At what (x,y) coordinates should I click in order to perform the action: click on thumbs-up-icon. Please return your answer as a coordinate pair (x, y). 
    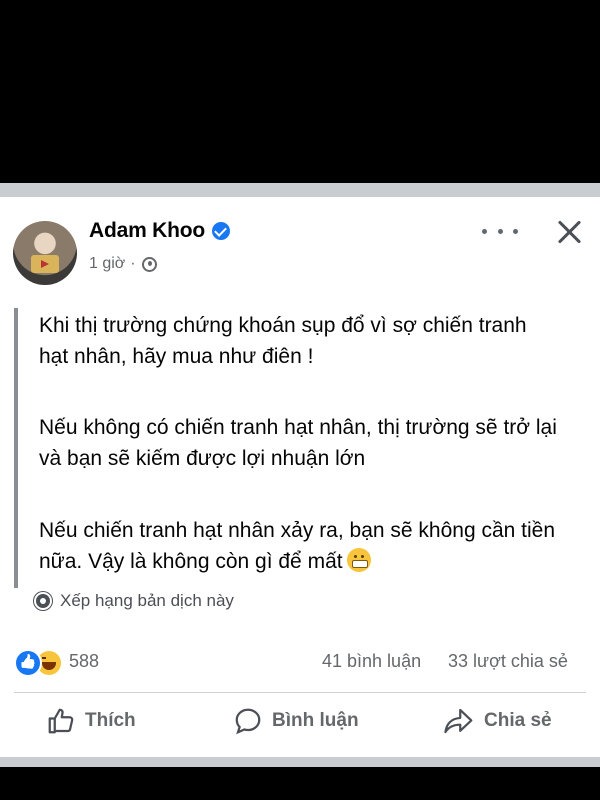
    Looking at the image, I should click on (61, 721).